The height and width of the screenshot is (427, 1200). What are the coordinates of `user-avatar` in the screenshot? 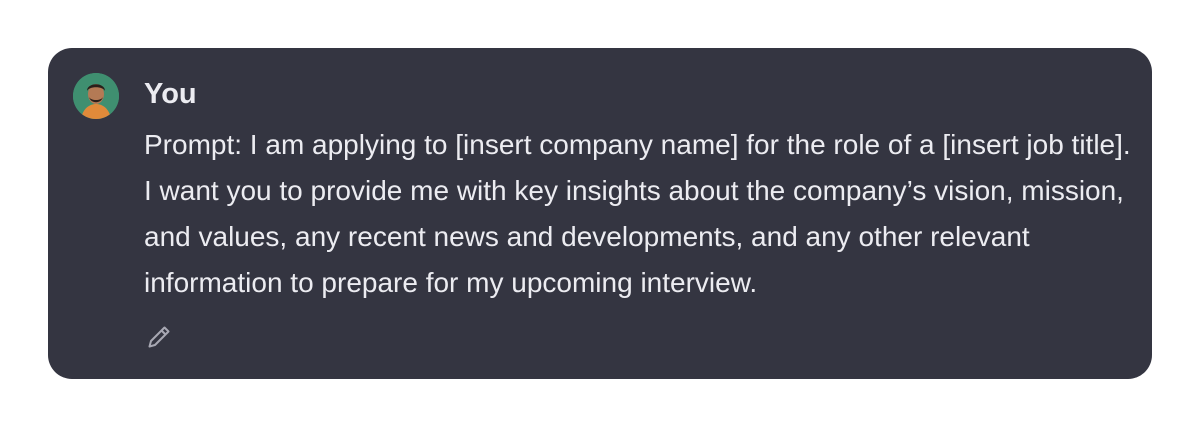 It's located at (96, 96).